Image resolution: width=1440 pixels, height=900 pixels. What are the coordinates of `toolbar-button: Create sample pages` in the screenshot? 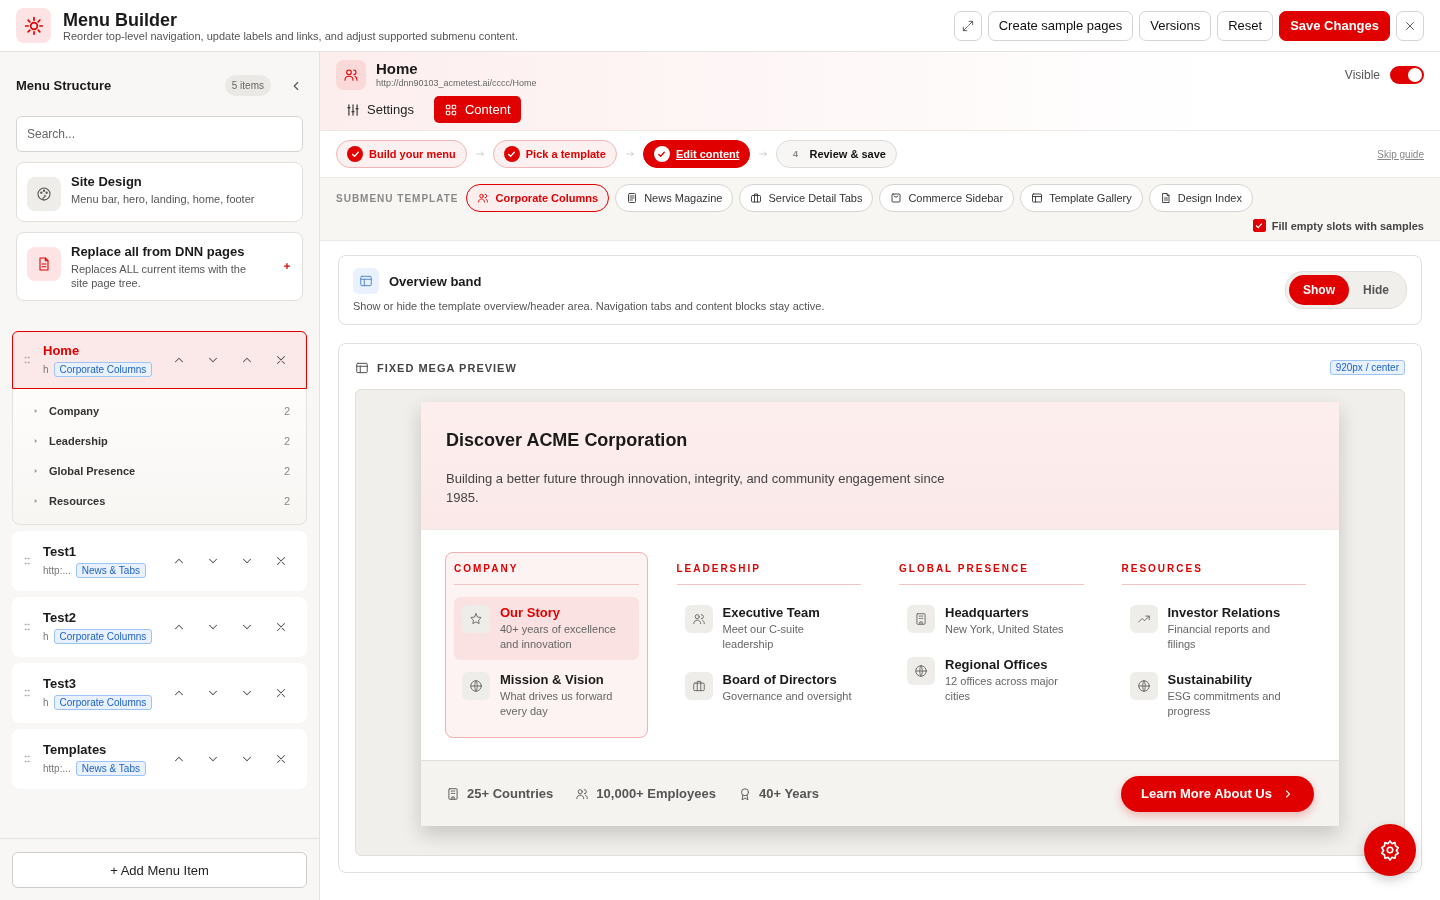 It's located at (1060, 25).